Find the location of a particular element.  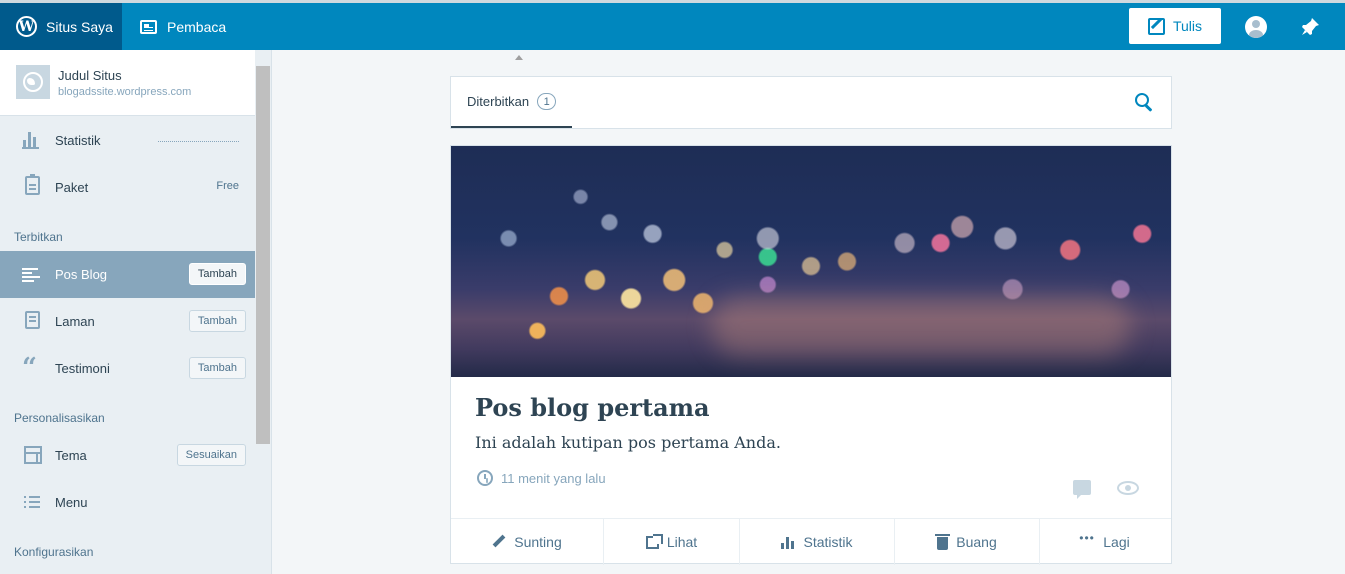

globe-icon is located at coordinates (33, 82).